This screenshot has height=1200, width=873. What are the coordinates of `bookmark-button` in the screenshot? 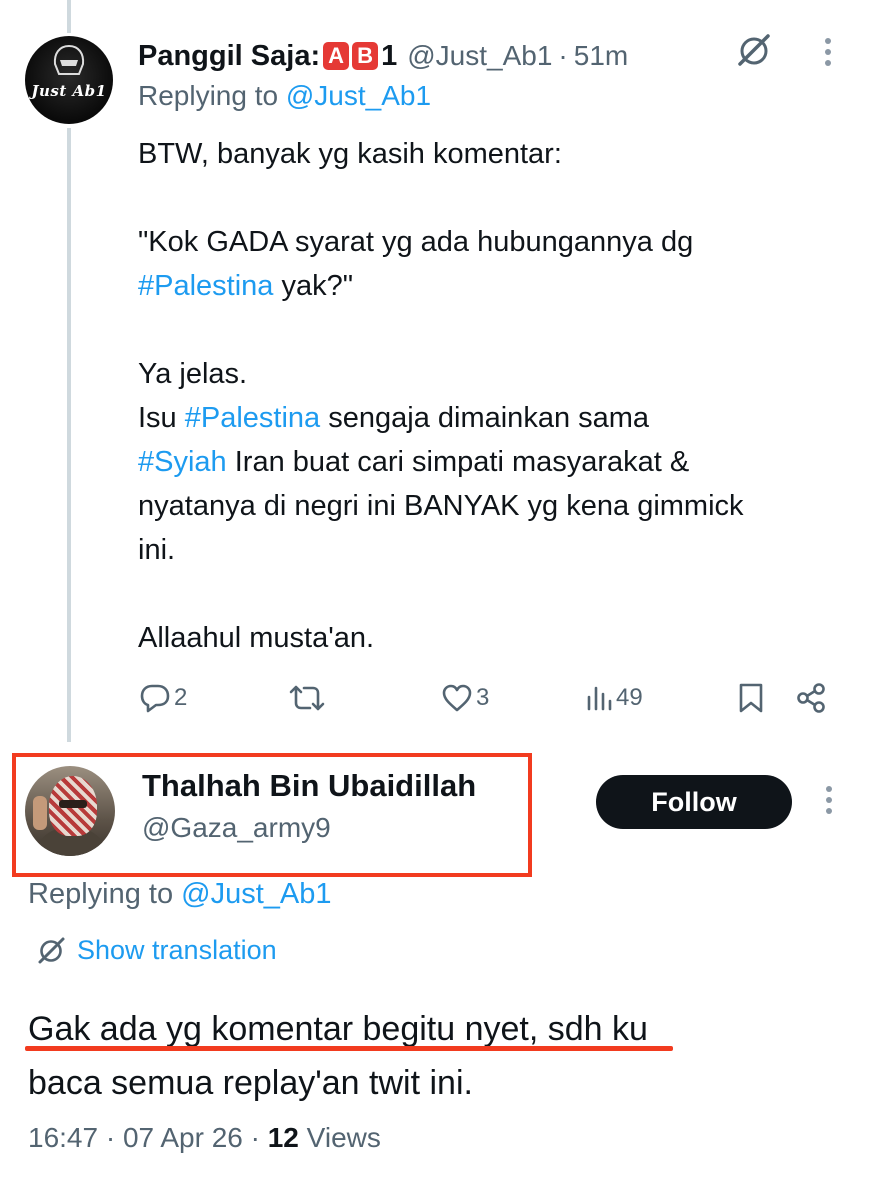 It's located at (751, 698).